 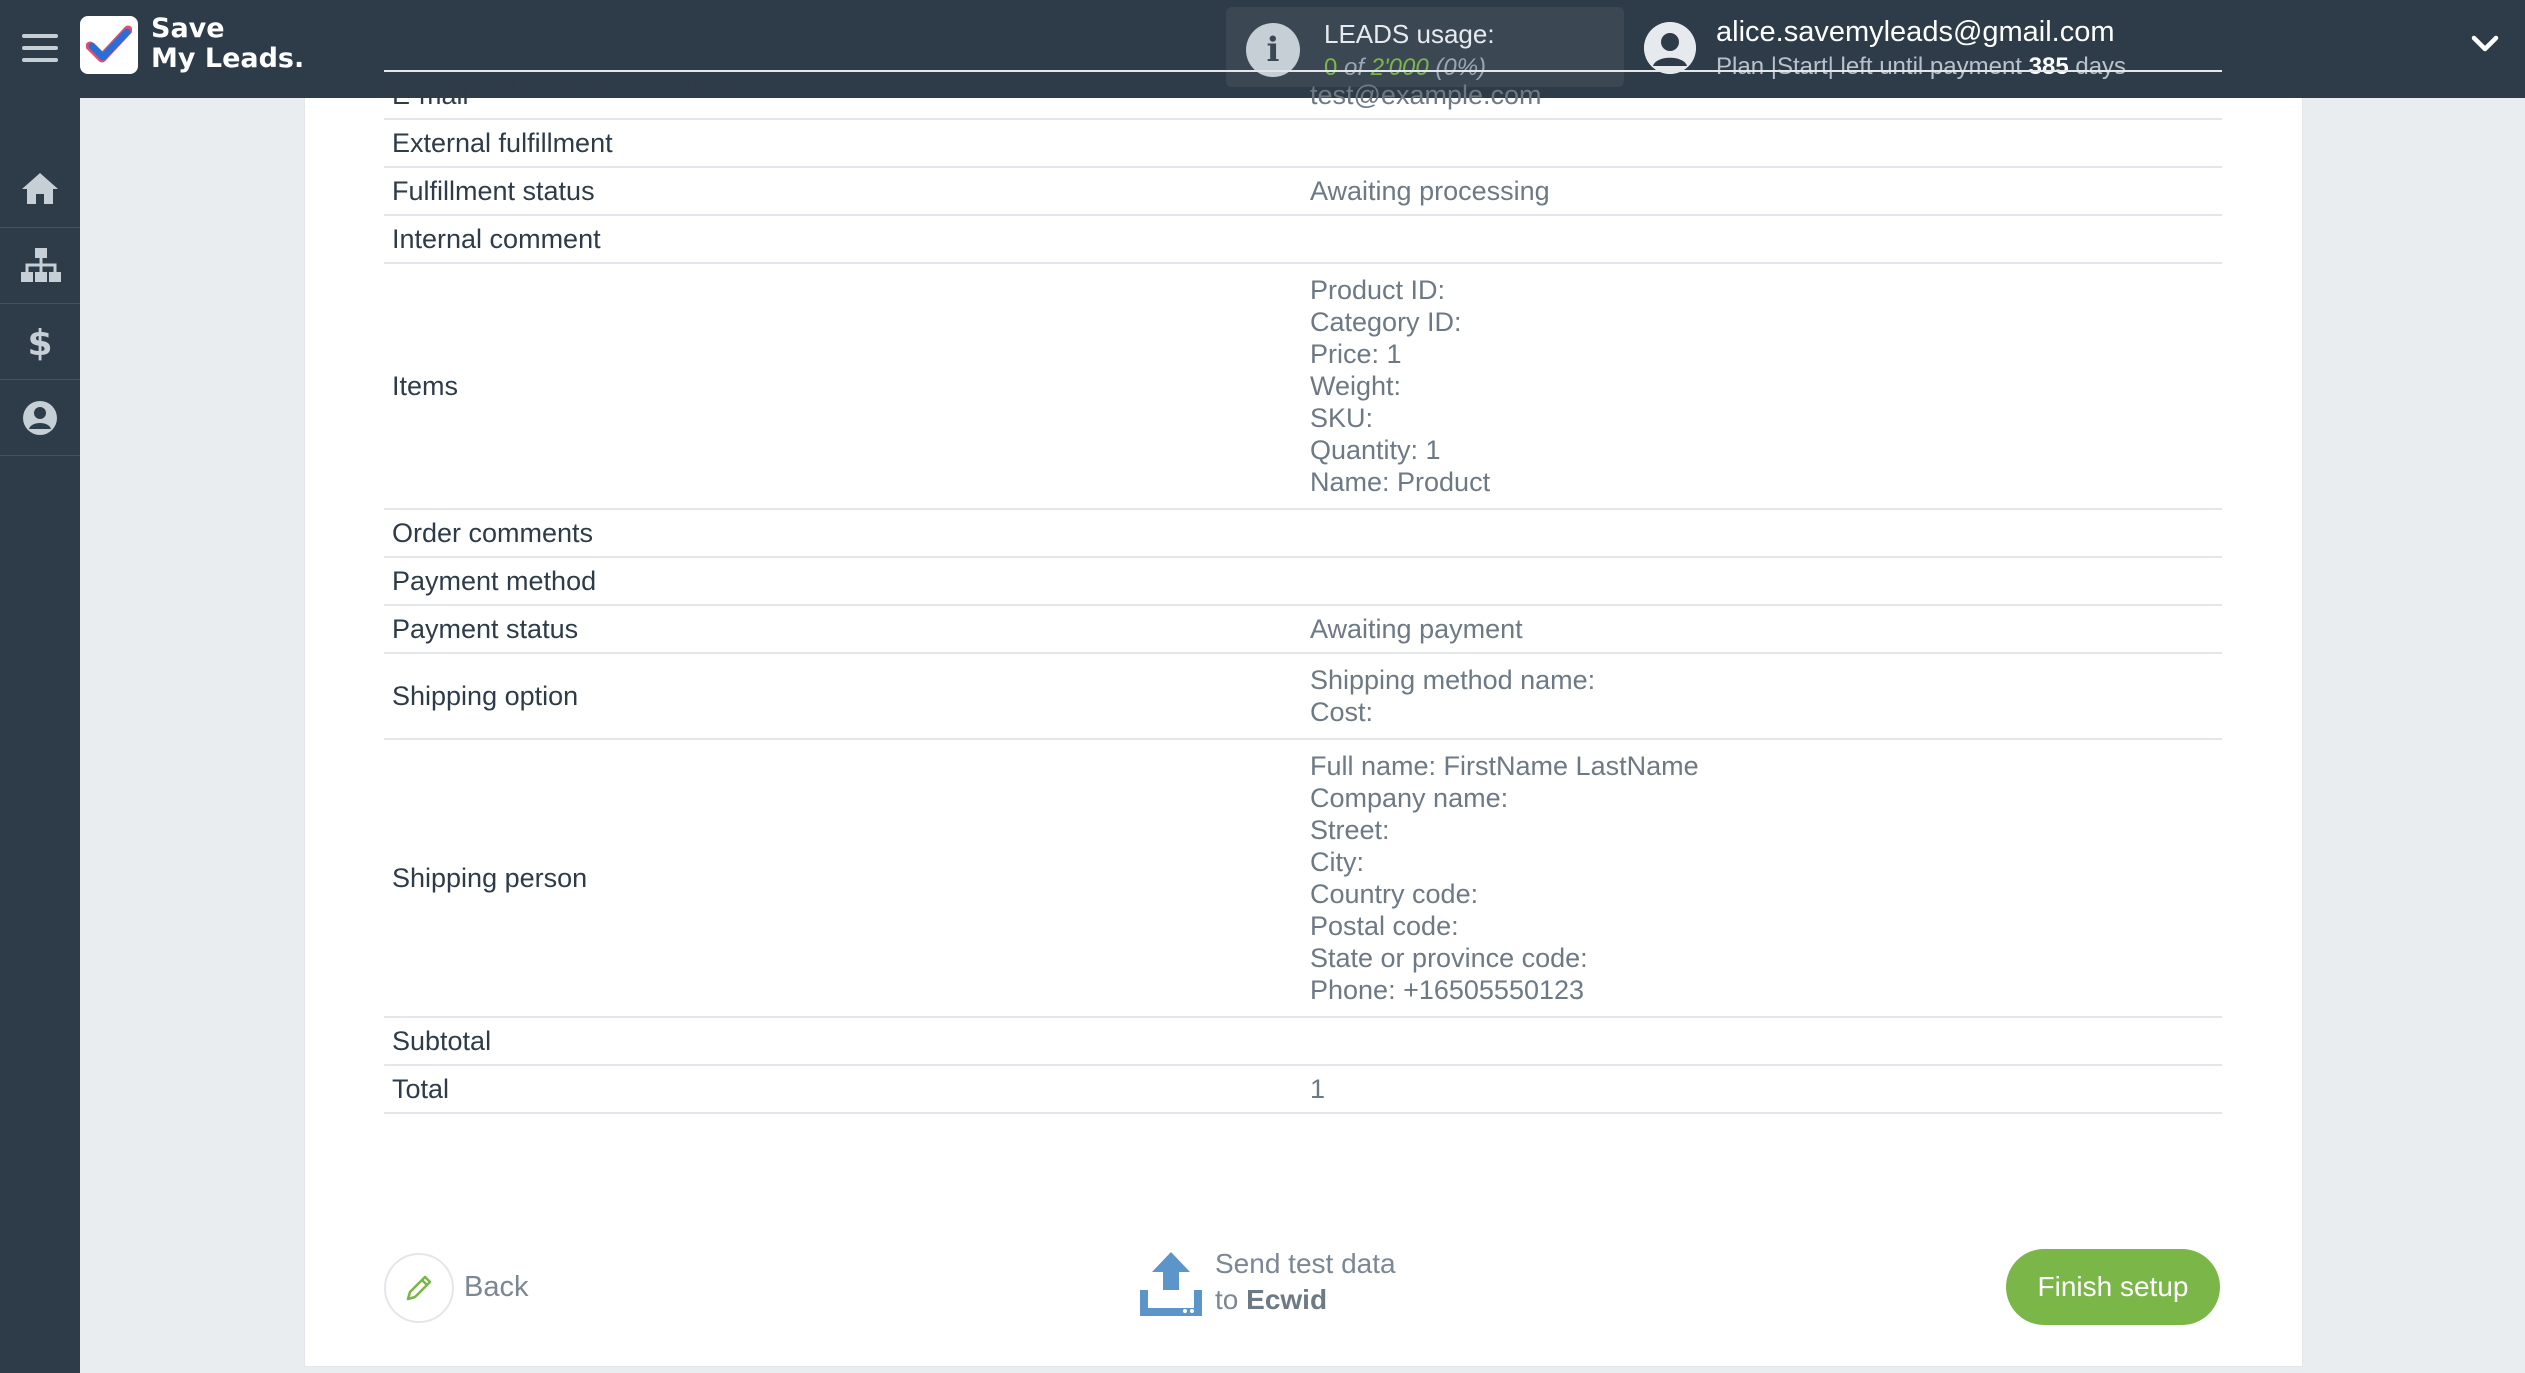 What do you see at coordinates (843, 239) in the screenshot?
I see `field-name: Internal comment` at bounding box center [843, 239].